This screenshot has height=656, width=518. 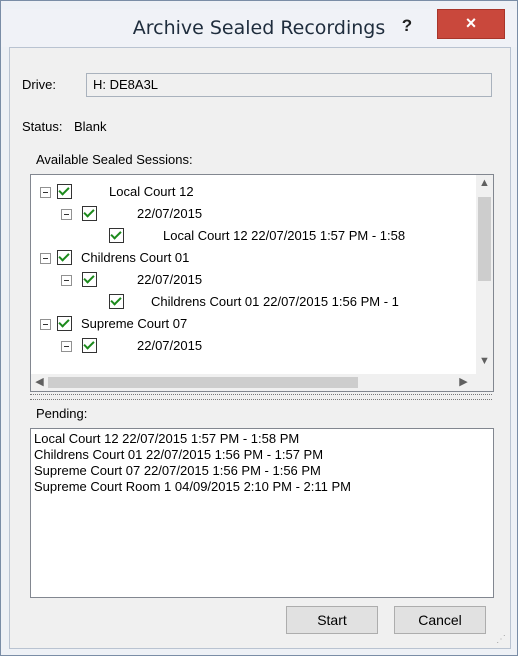 What do you see at coordinates (62, 413) in the screenshot?
I see `pending-label: Pending:` at bounding box center [62, 413].